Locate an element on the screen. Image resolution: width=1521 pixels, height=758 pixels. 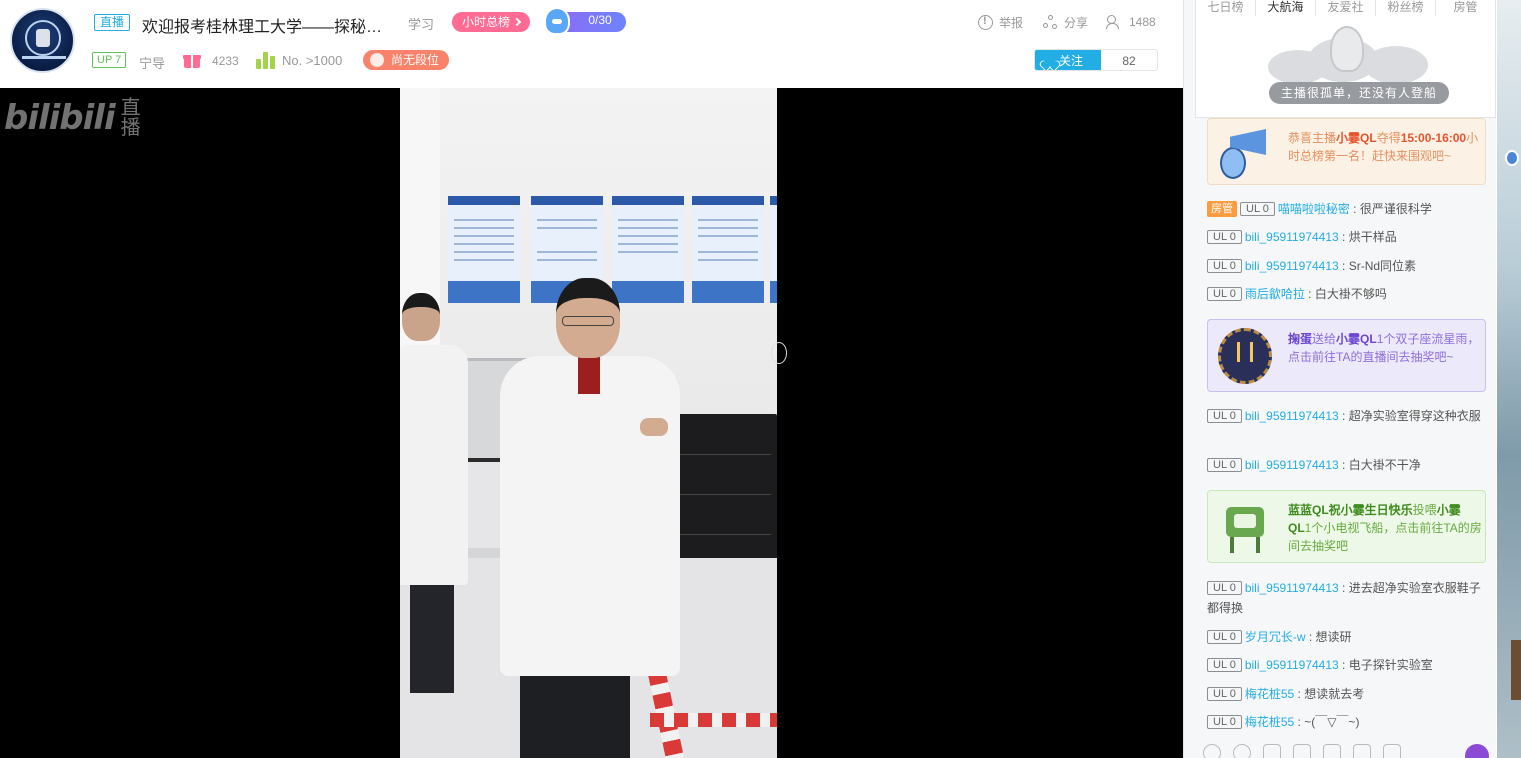
notice-text: 投喂 is located at coordinates (1424, 510).